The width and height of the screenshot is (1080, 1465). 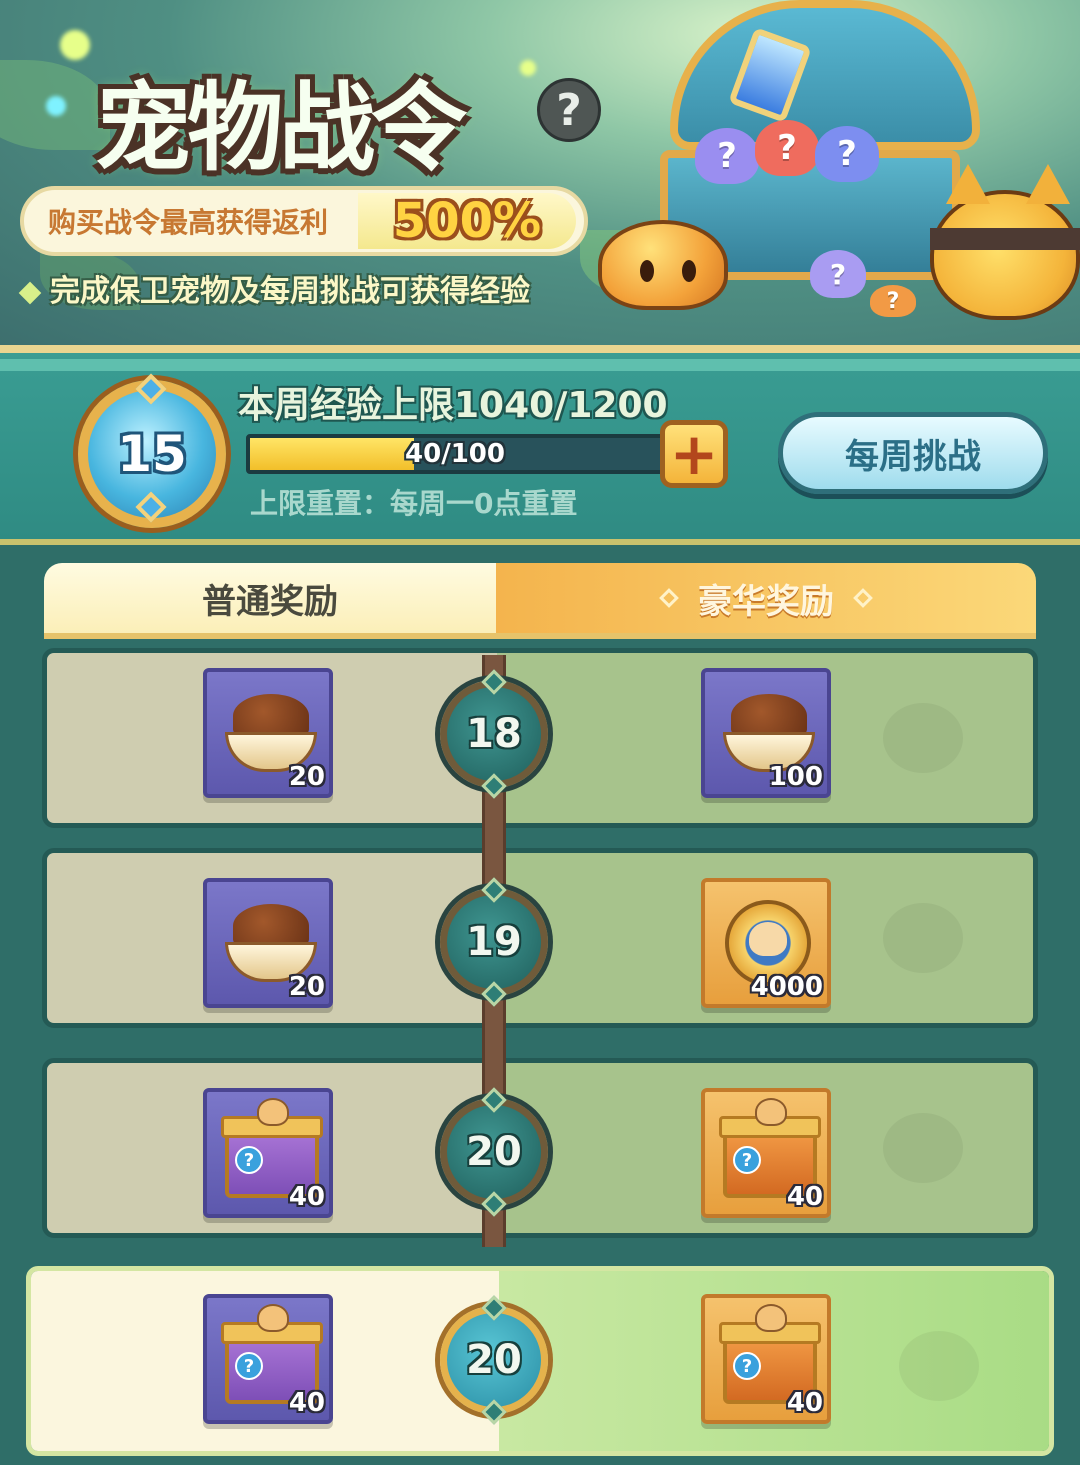 What do you see at coordinates (663, 265) in the screenshot?
I see `slime-pet-illustration` at bounding box center [663, 265].